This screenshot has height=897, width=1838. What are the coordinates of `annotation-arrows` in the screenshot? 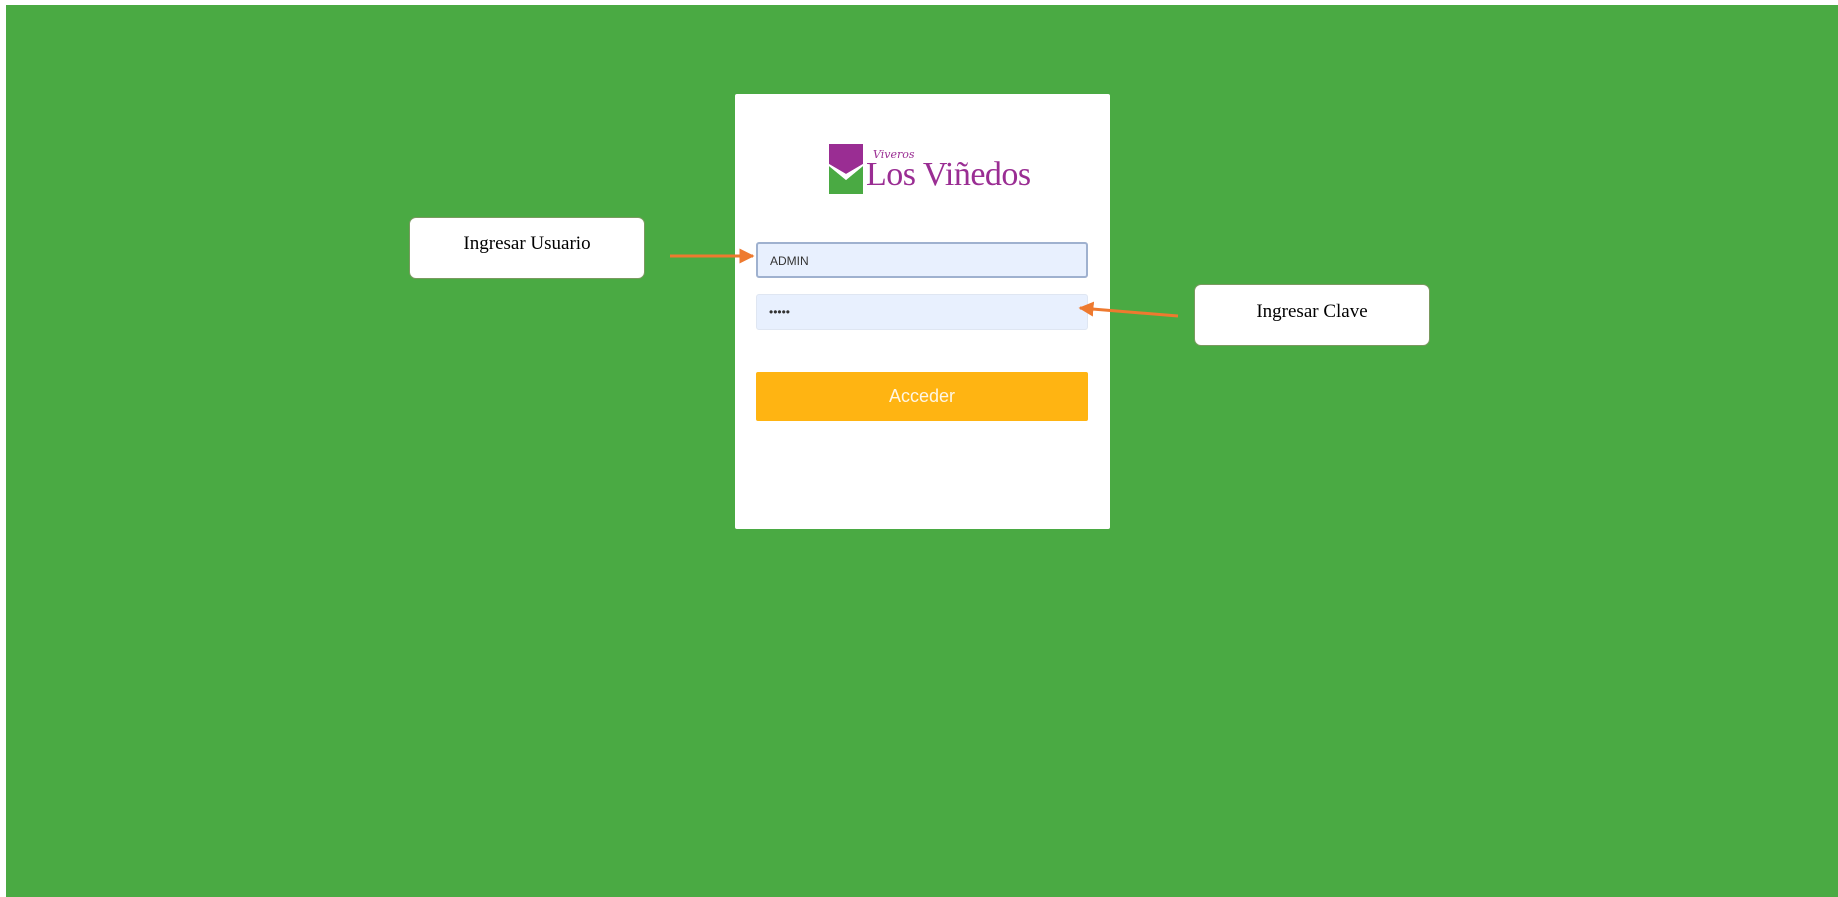 It's located at (924, 283).